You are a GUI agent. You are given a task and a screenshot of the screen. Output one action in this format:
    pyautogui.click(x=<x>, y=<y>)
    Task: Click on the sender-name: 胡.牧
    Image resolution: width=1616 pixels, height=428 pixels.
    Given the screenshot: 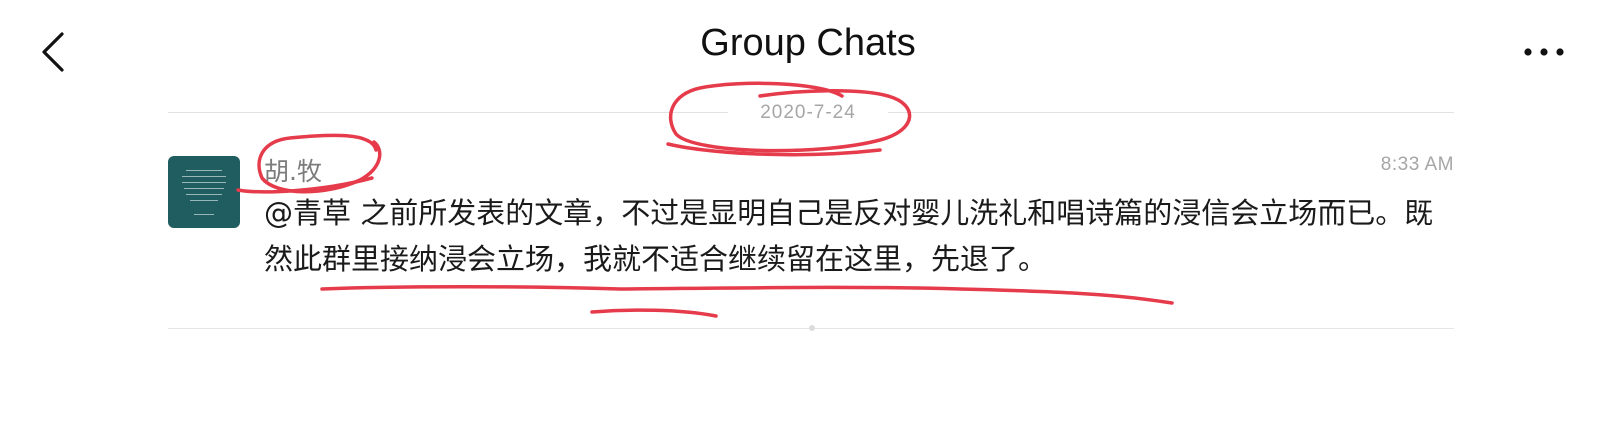 What is the action you would take?
    pyautogui.click(x=293, y=170)
    